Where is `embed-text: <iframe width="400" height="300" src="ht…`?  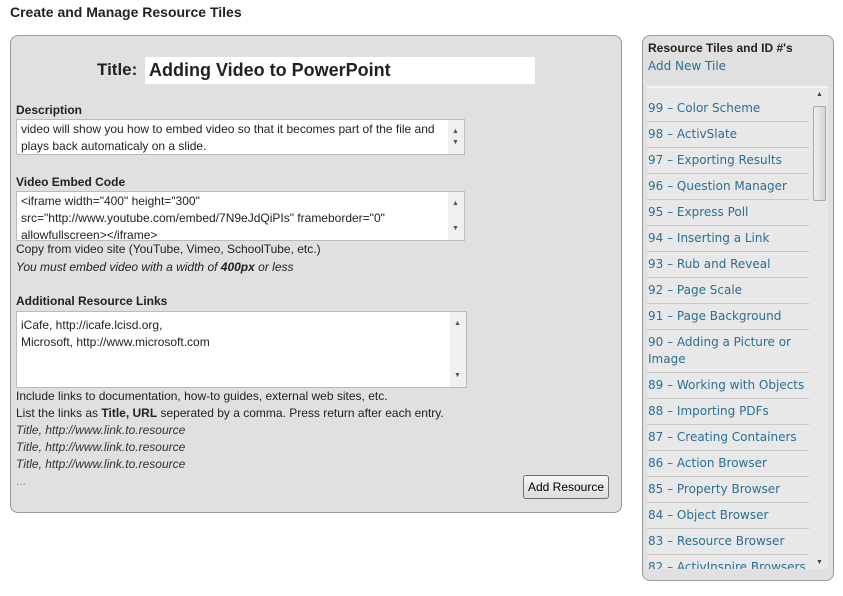
embed-text: <iframe width="400" height="300" src="ht… is located at coordinates (205, 217).